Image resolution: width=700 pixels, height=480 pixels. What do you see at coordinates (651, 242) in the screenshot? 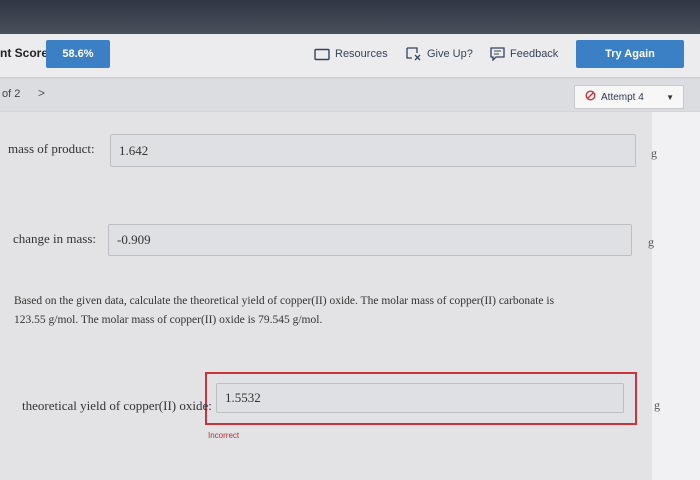
I see `change-in-mass-unit: g` at bounding box center [651, 242].